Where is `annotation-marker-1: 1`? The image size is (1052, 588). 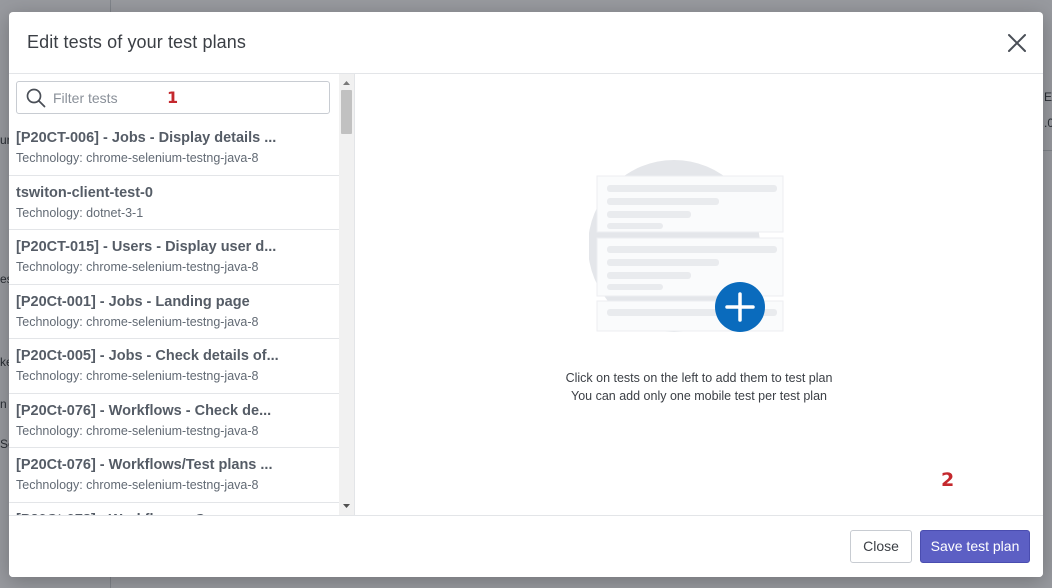
annotation-marker-1: 1 is located at coordinates (173, 97).